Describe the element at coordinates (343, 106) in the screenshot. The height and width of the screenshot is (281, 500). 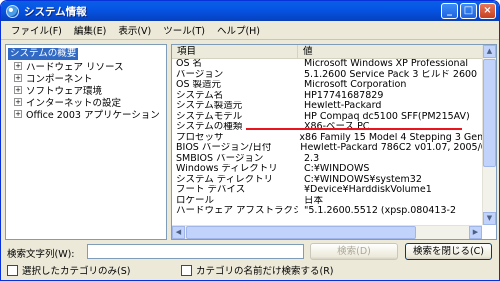
I see `row-value: Hewlett-Packard` at that location.